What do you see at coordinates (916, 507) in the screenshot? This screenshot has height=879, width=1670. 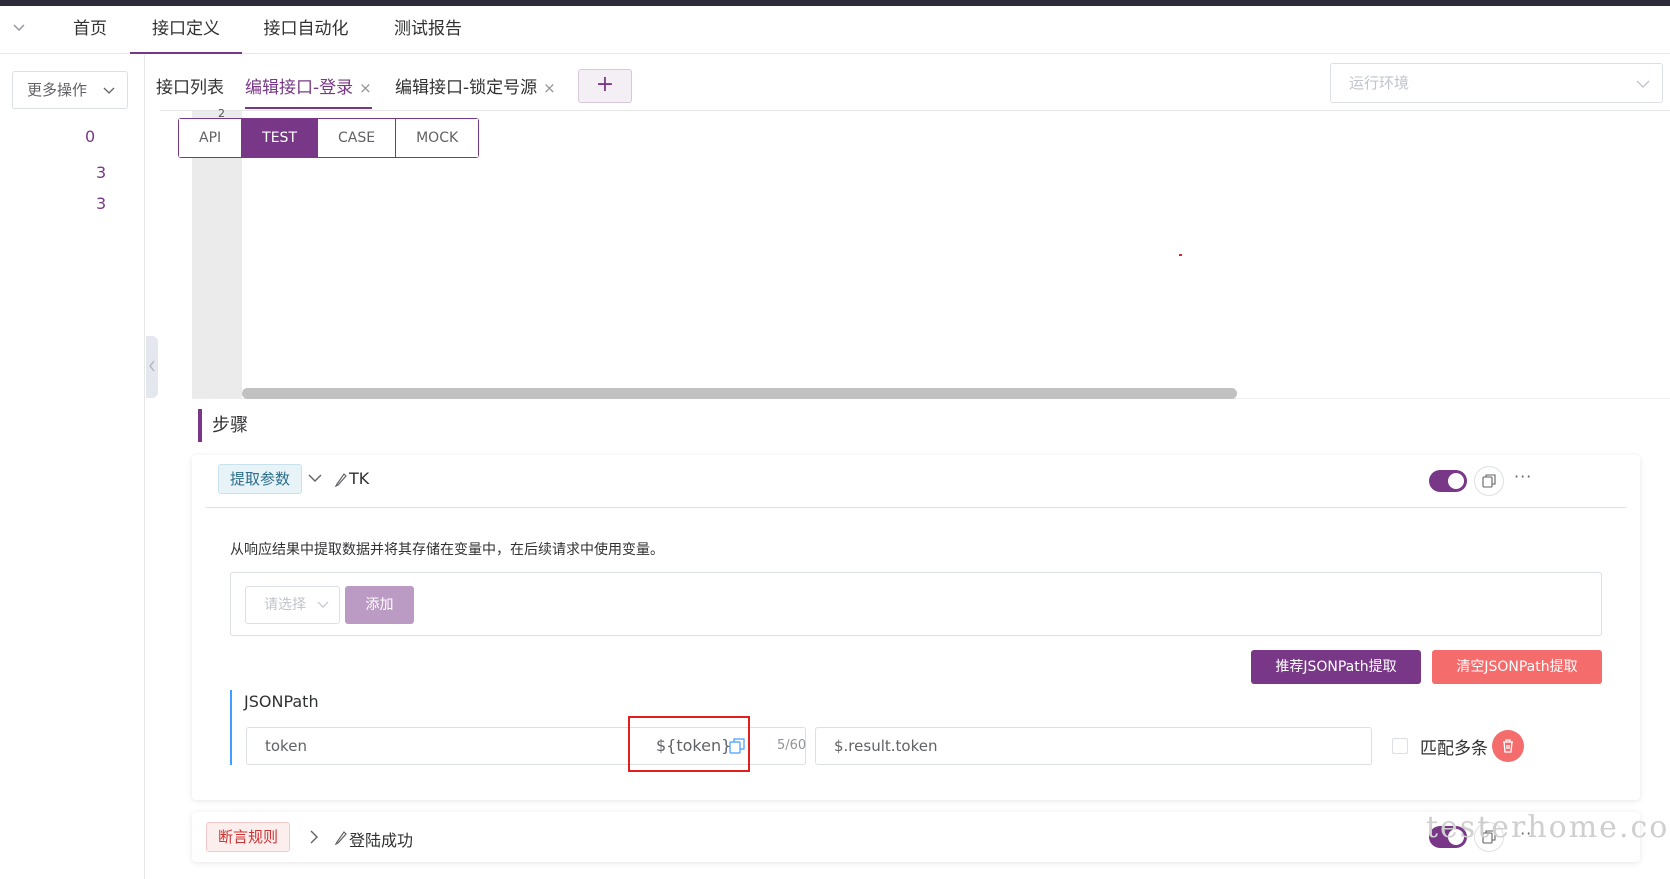 I see `card-divider` at bounding box center [916, 507].